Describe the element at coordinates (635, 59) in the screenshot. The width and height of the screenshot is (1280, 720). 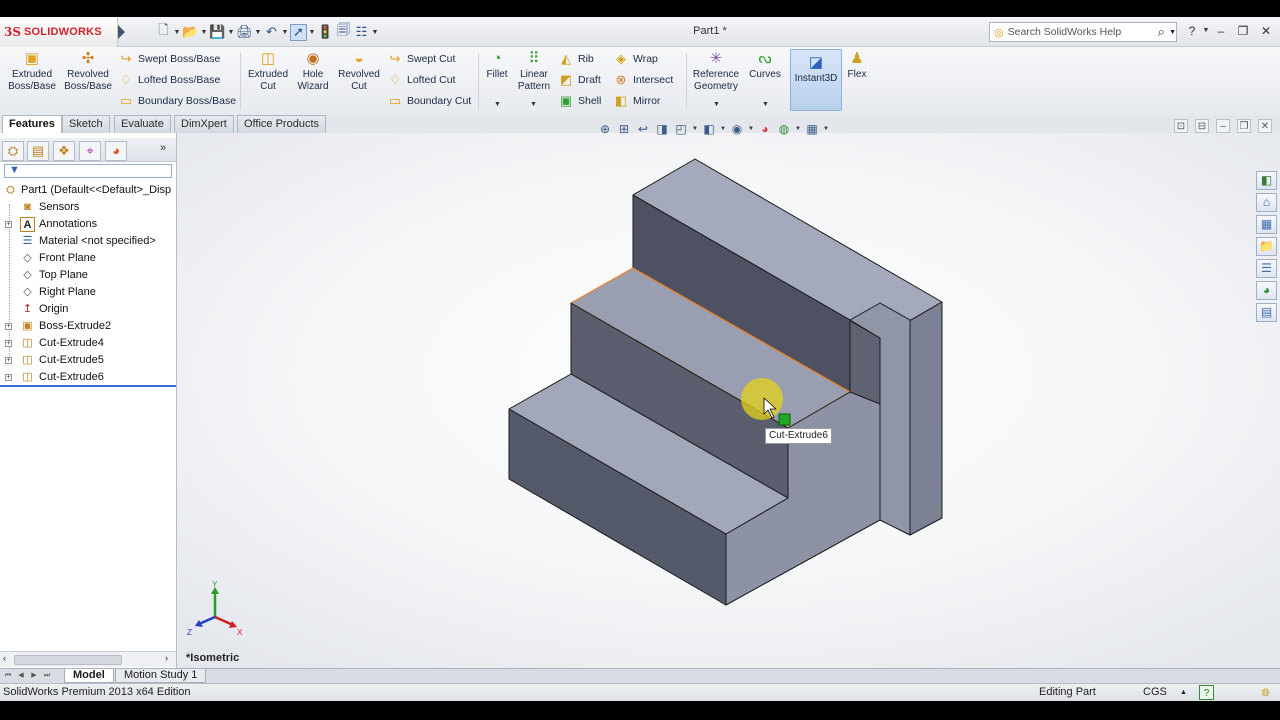
I see `wrap-button: ◈ Wrap` at that location.